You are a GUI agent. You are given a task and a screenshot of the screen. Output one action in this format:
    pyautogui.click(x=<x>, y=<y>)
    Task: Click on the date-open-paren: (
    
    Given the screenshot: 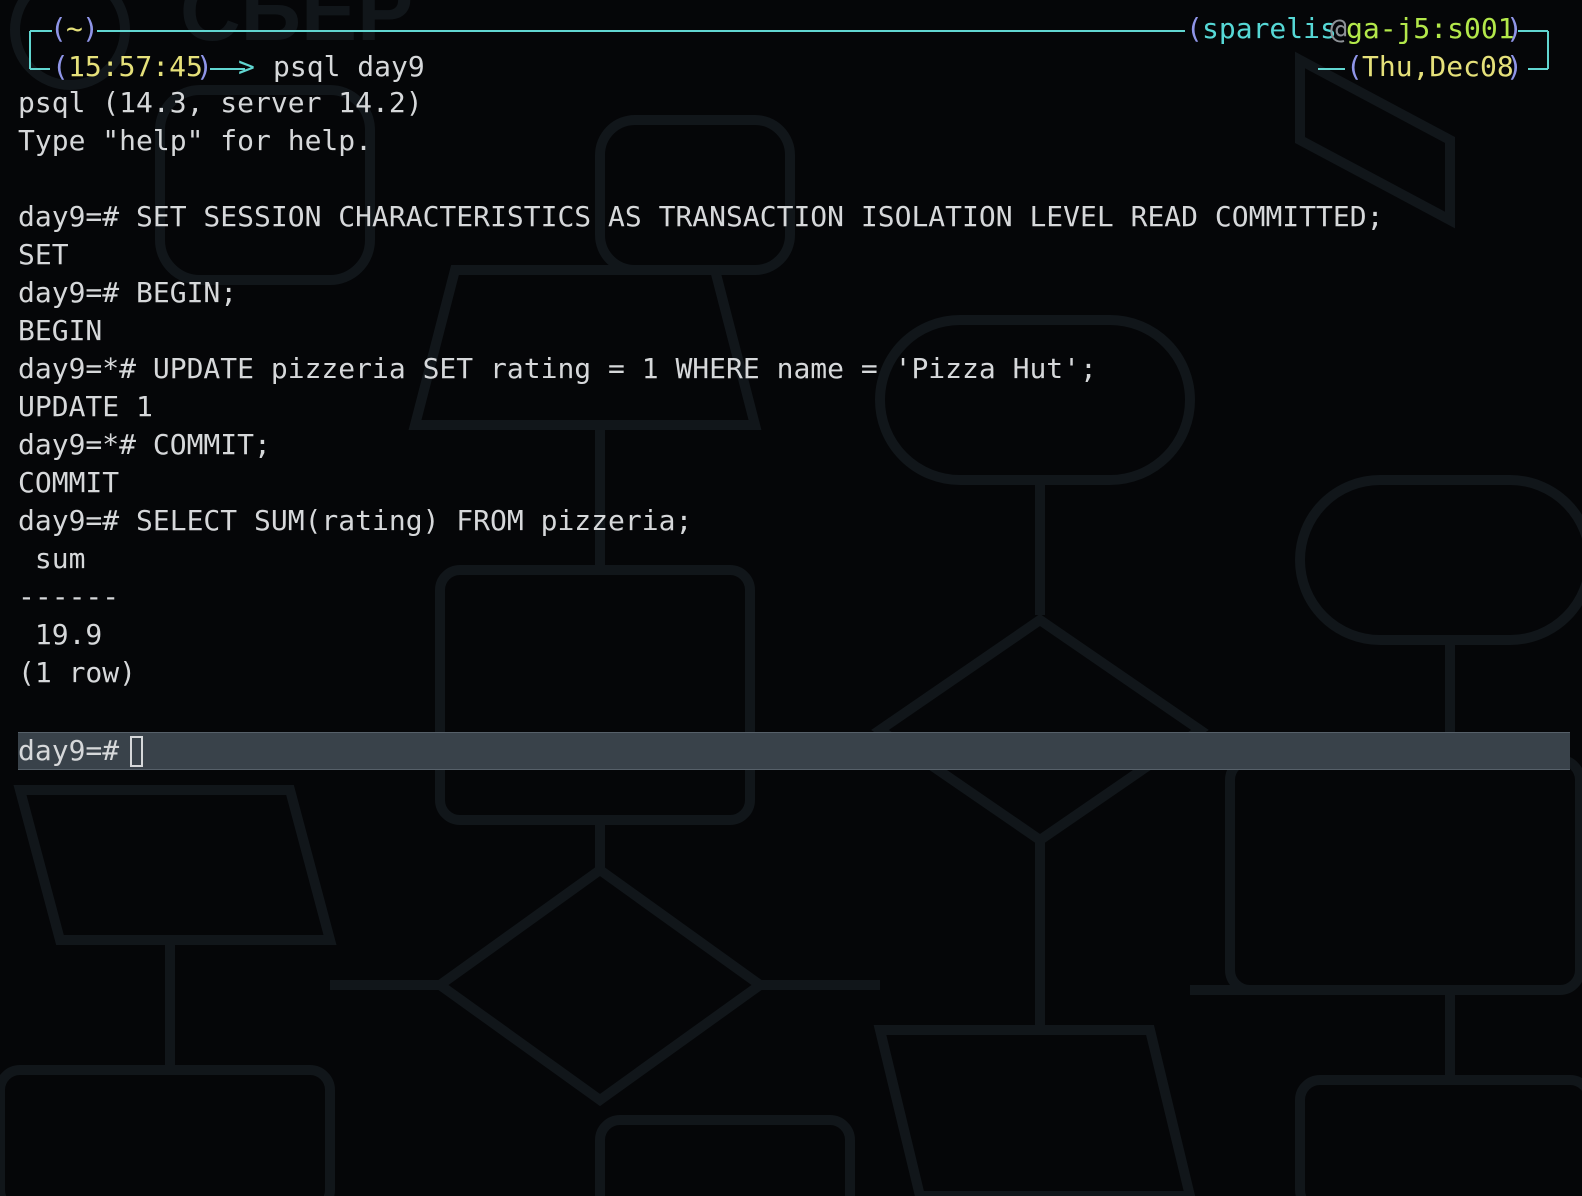 What is the action you would take?
    pyautogui.click(x=1354, y=66)
    